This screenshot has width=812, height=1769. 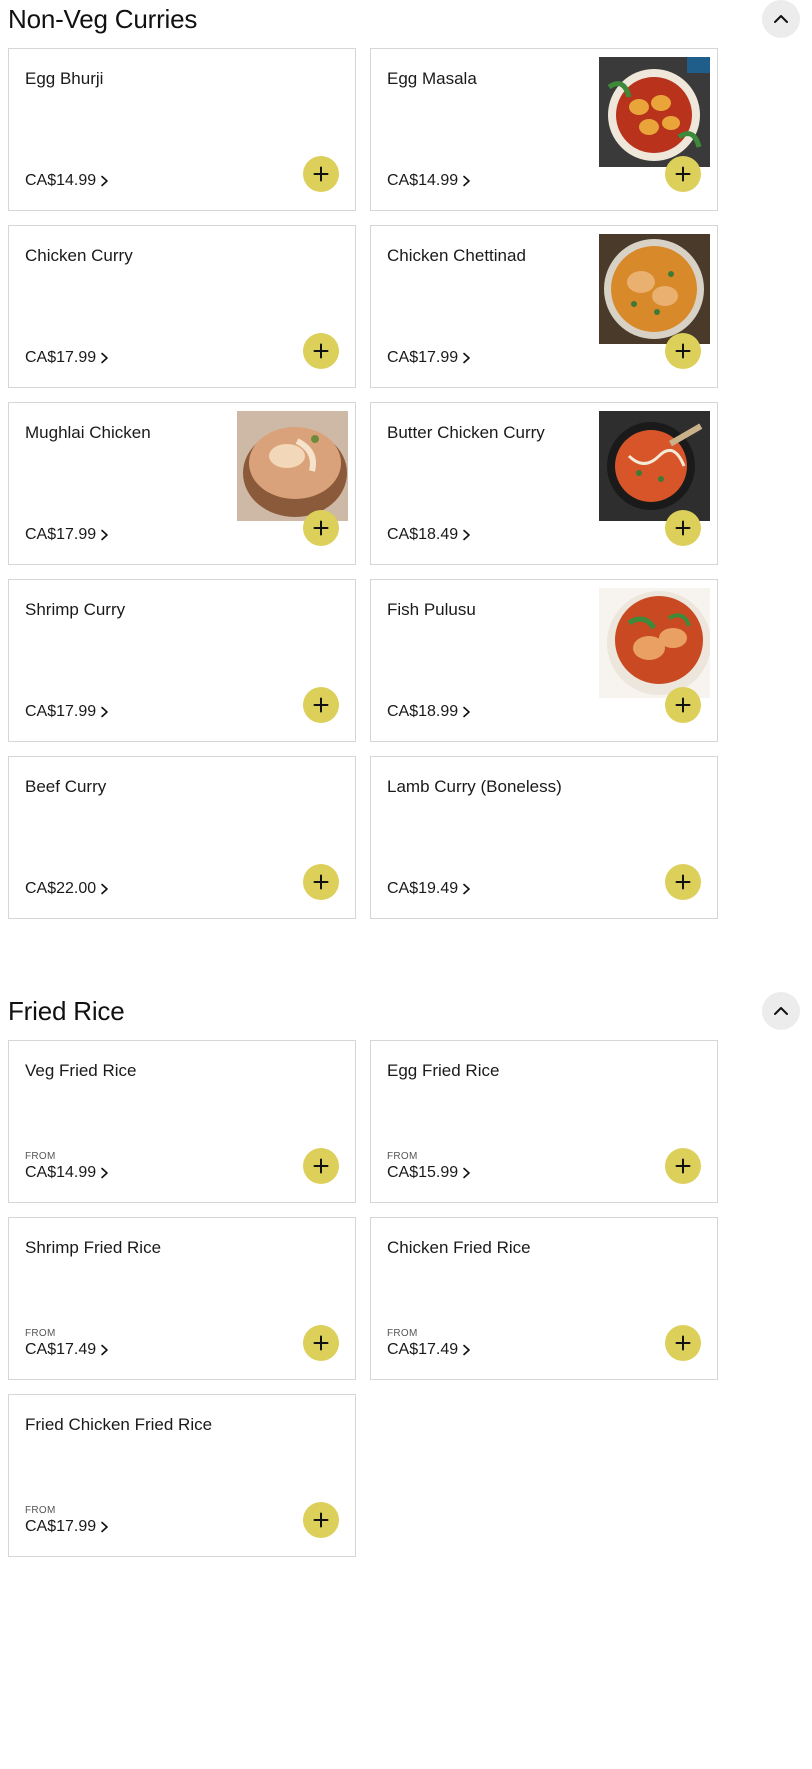 I want to click on menu-item-card: Fish Pulusu CA$18.99, so click(x=544, y=660).